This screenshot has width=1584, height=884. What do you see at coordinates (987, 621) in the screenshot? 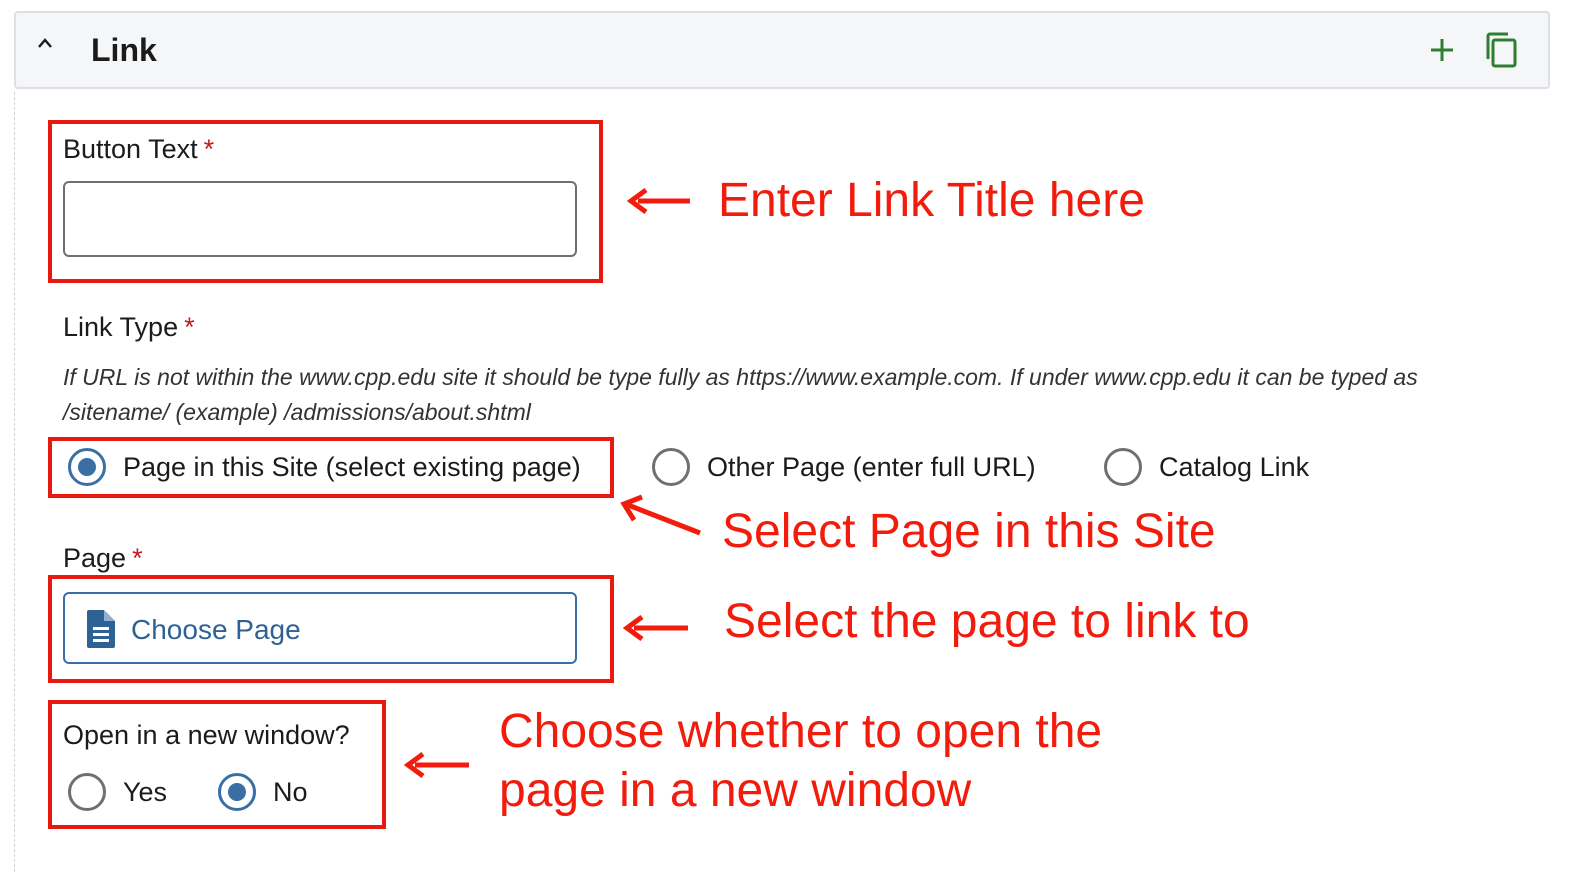
I see `annotation-select-page: Select the page to link to` at bounding box center [987, 621].